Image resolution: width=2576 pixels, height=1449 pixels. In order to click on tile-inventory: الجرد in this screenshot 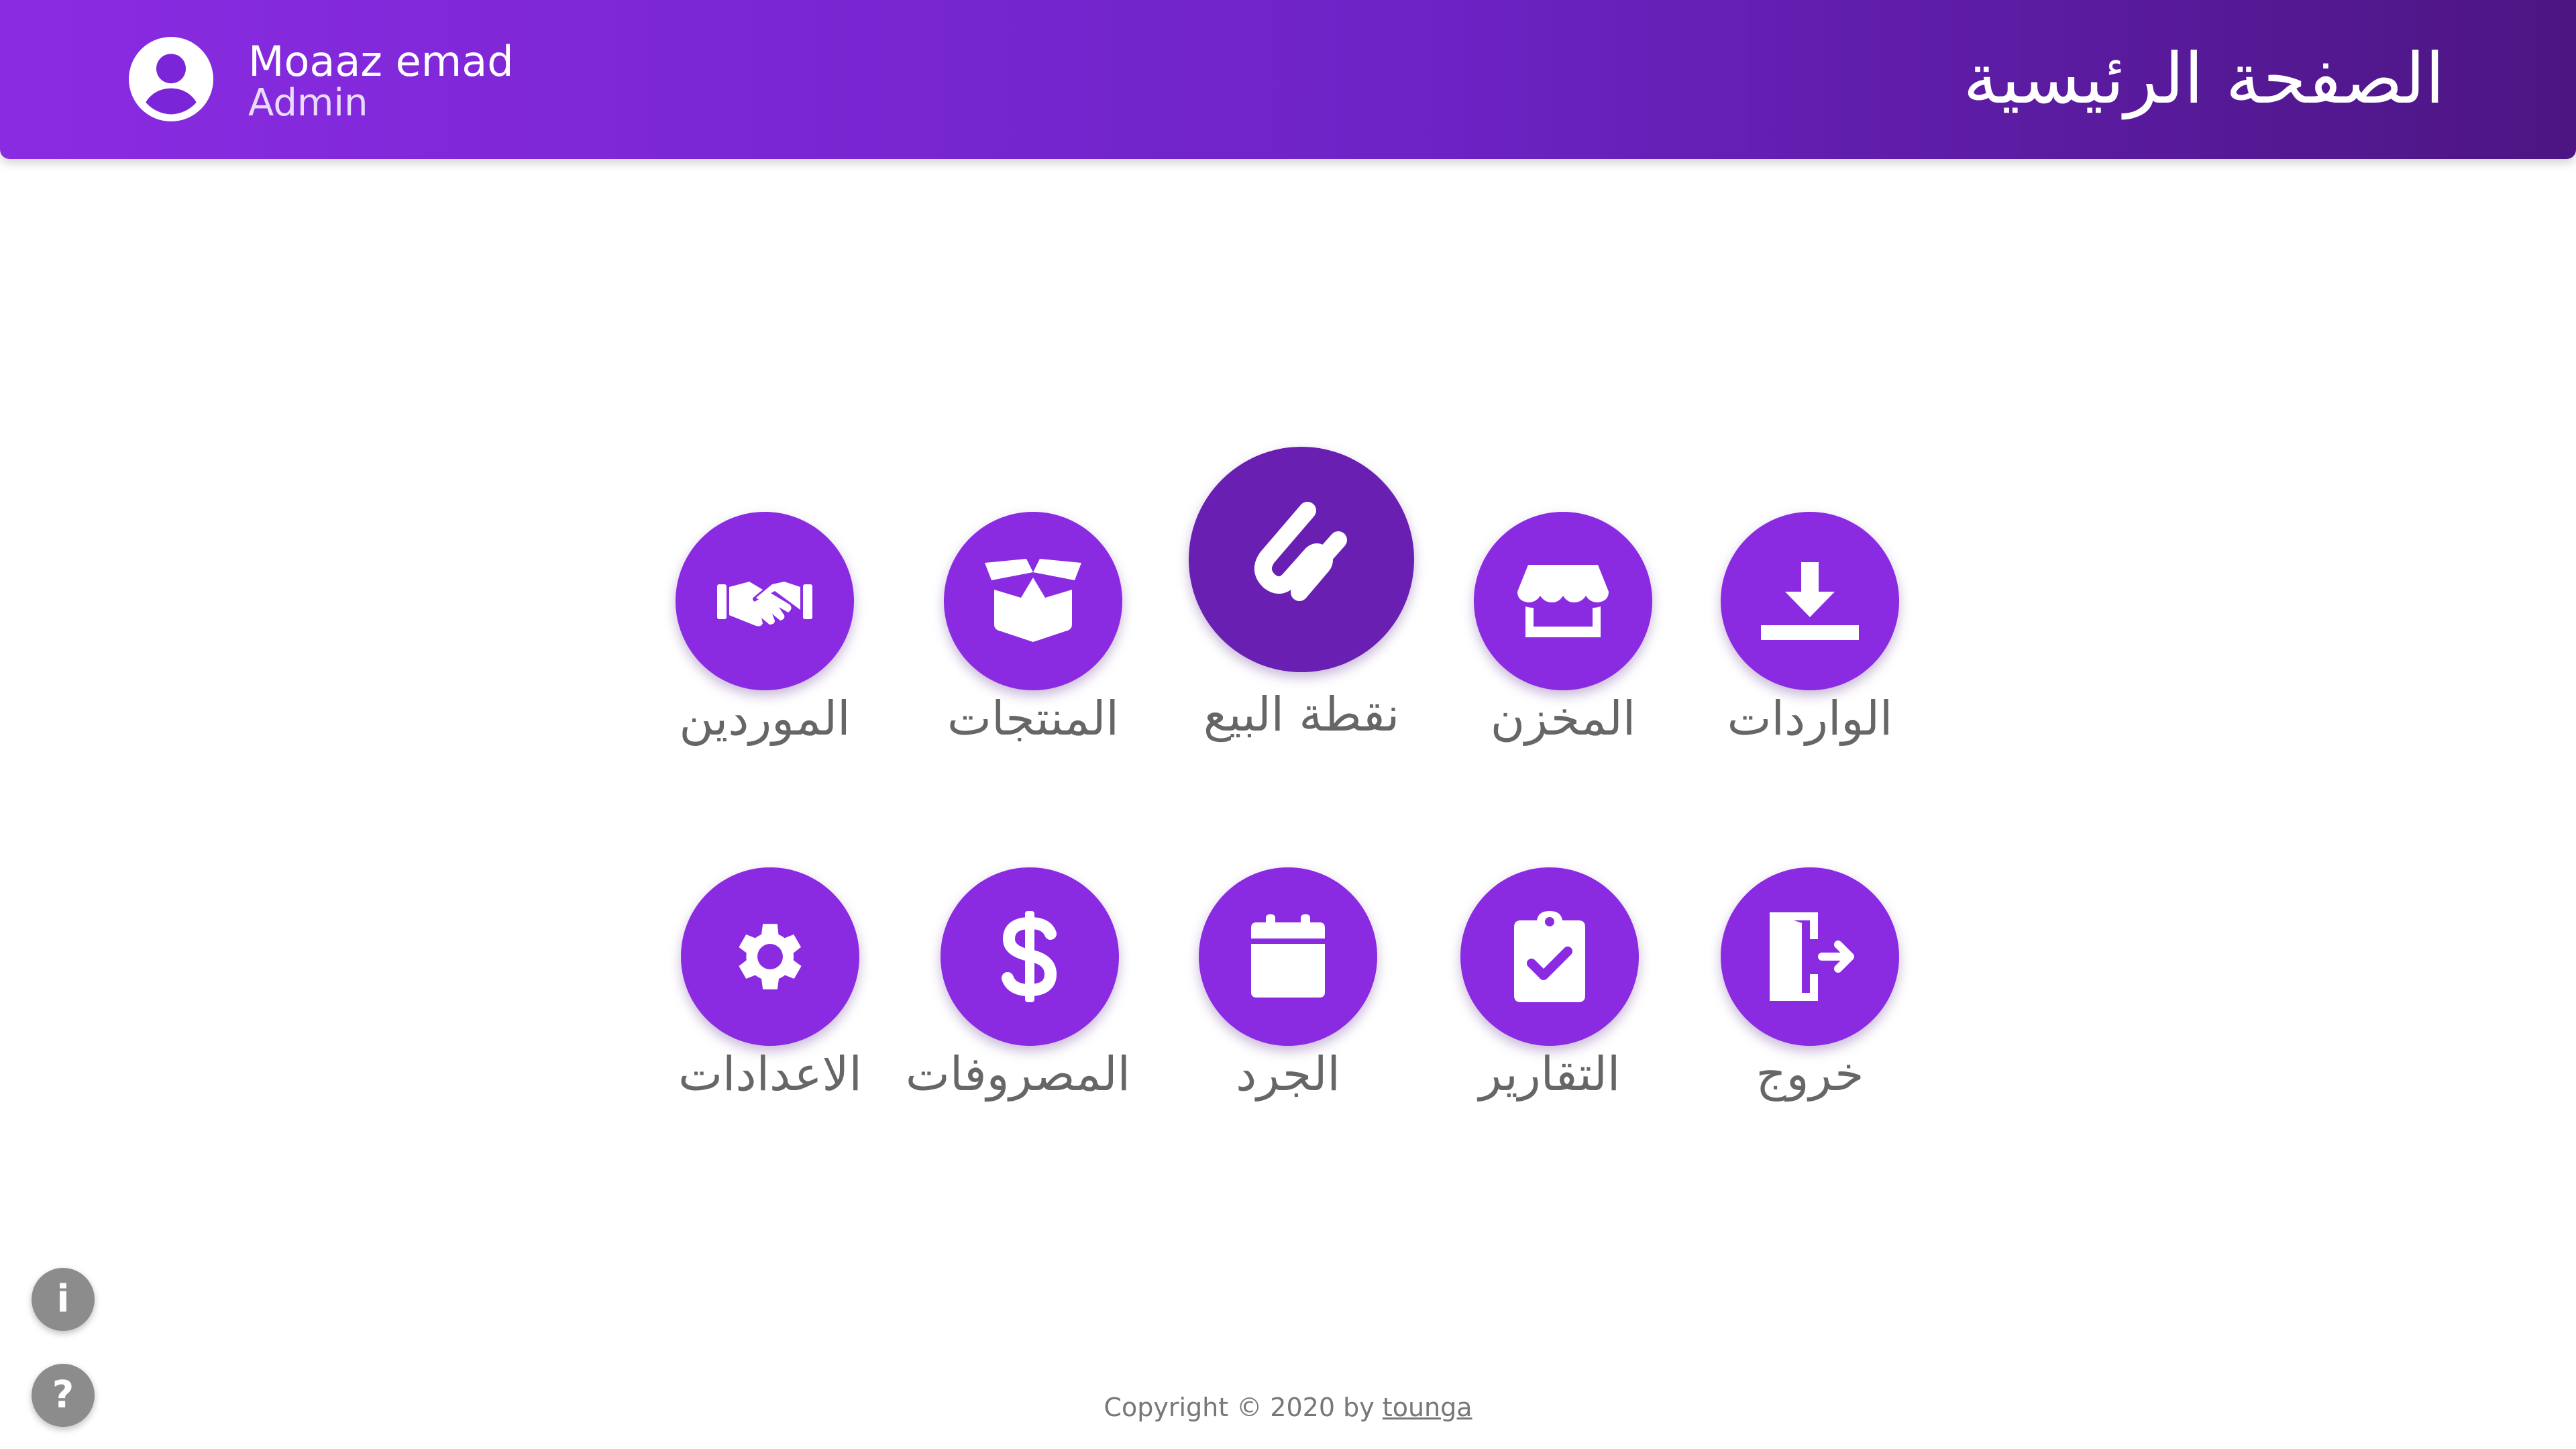, I will do `click(1288, 992)`.